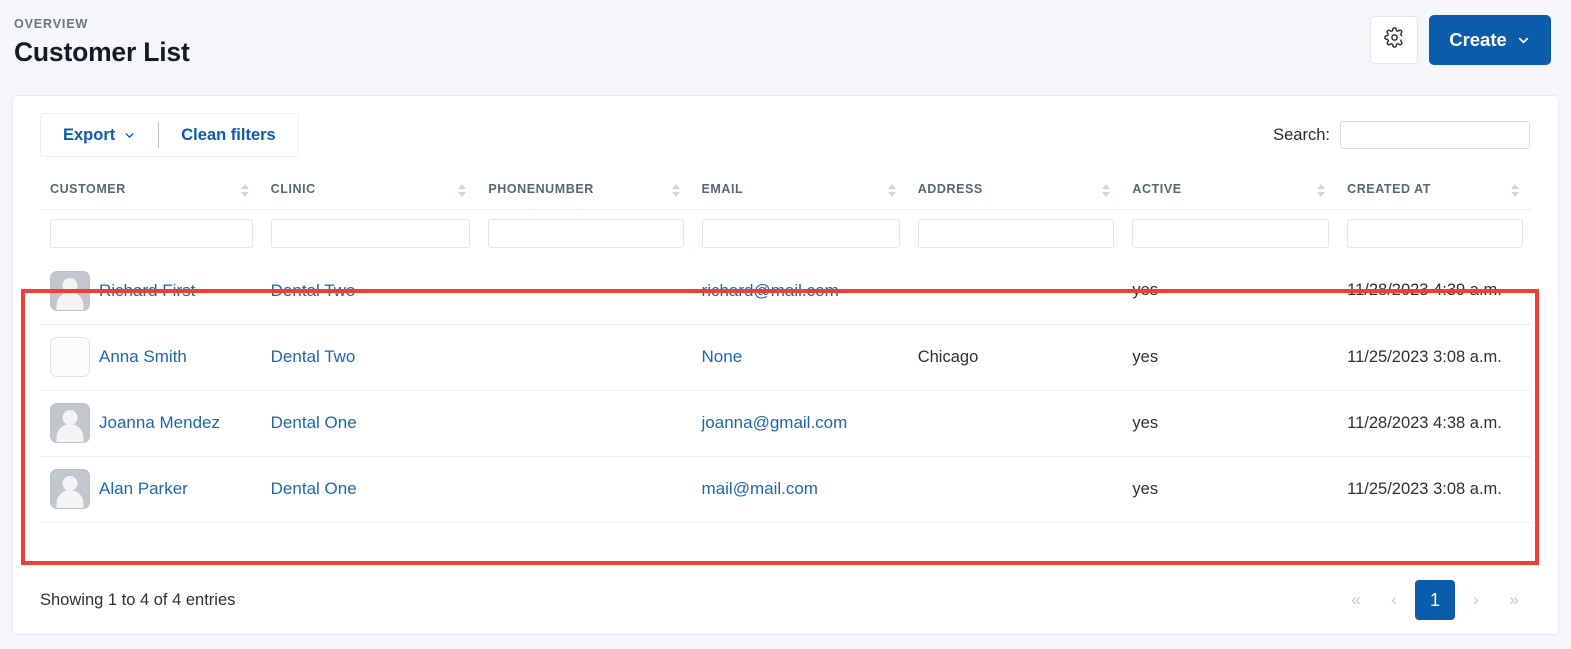 The height and width of the screenshot is (649, 1571). I want to click on filter-input-address, so click(1016, 233).